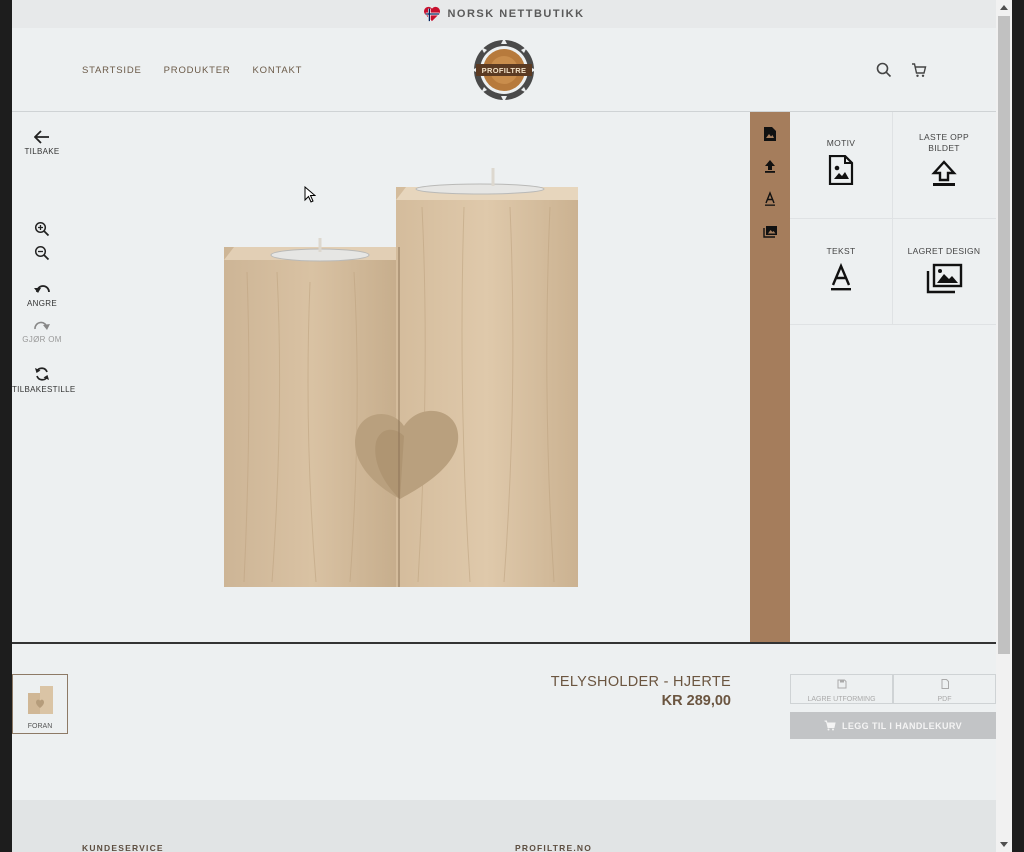 The width and height of the screenshot is (1024, 852). What do you see at coordinates (553, 847) in the screenshot?
I see `footer-site-link: PROFILTRE.NO` at bounding box center [553, 847].